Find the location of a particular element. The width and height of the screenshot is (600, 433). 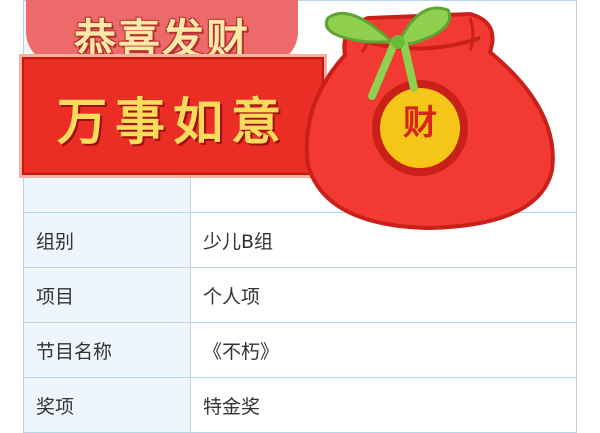

table-value-cell: 个人项 is located at coordinates (383, 295).